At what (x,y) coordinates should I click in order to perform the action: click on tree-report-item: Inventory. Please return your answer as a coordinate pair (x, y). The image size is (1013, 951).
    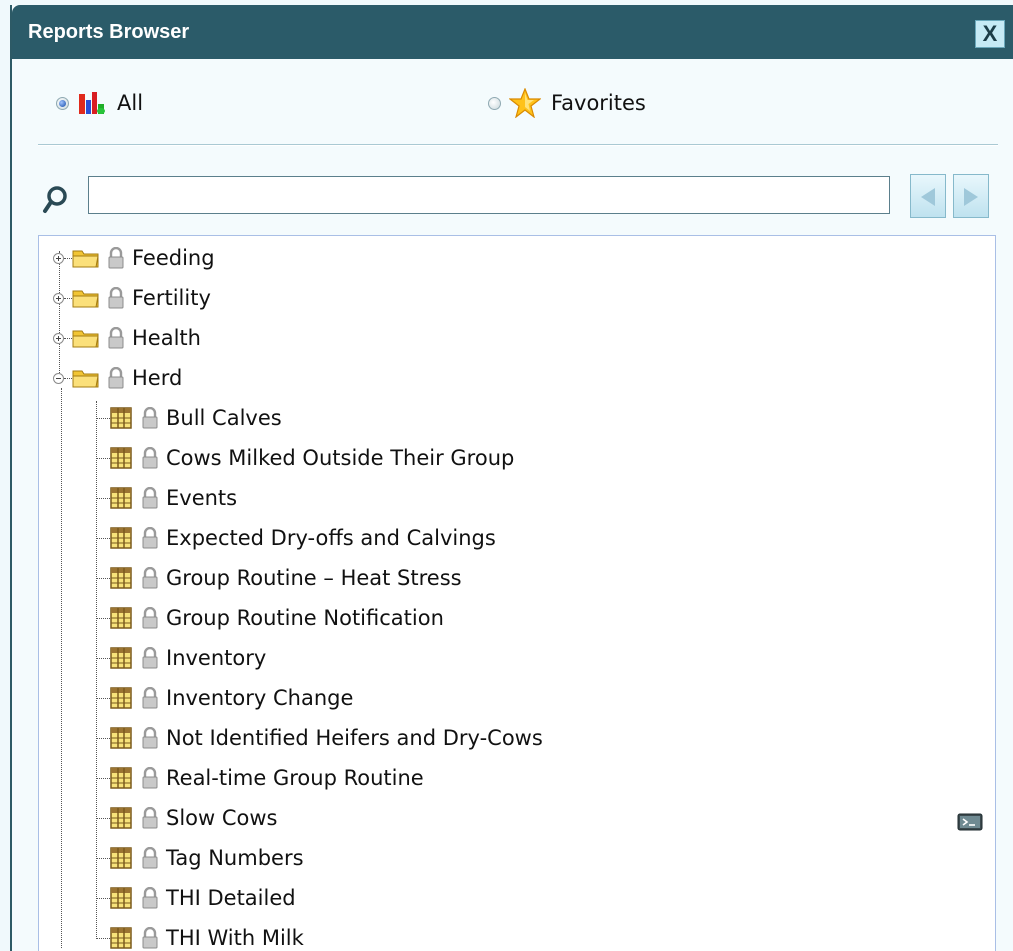
    Looking at the image, I should click on (181, 658).